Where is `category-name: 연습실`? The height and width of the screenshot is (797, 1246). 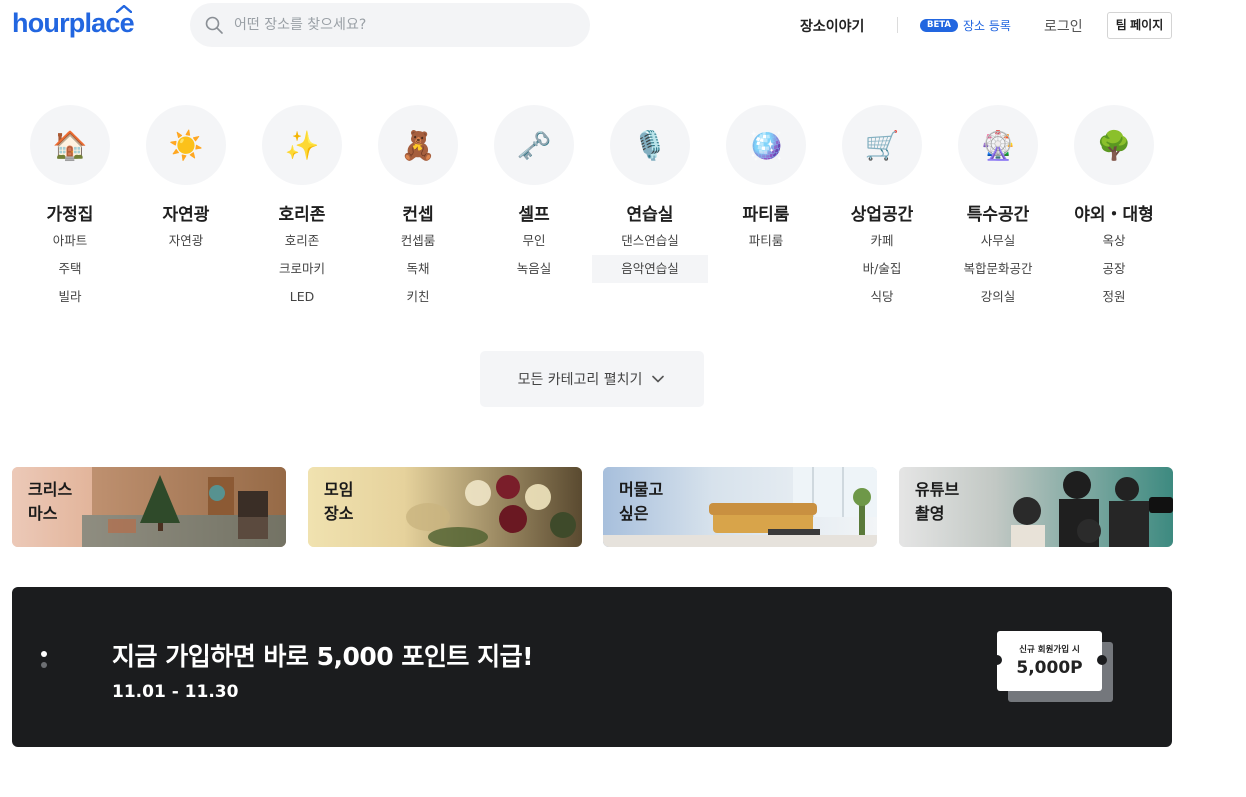 category-name: 연습실 is located at coordinates (650, 212).